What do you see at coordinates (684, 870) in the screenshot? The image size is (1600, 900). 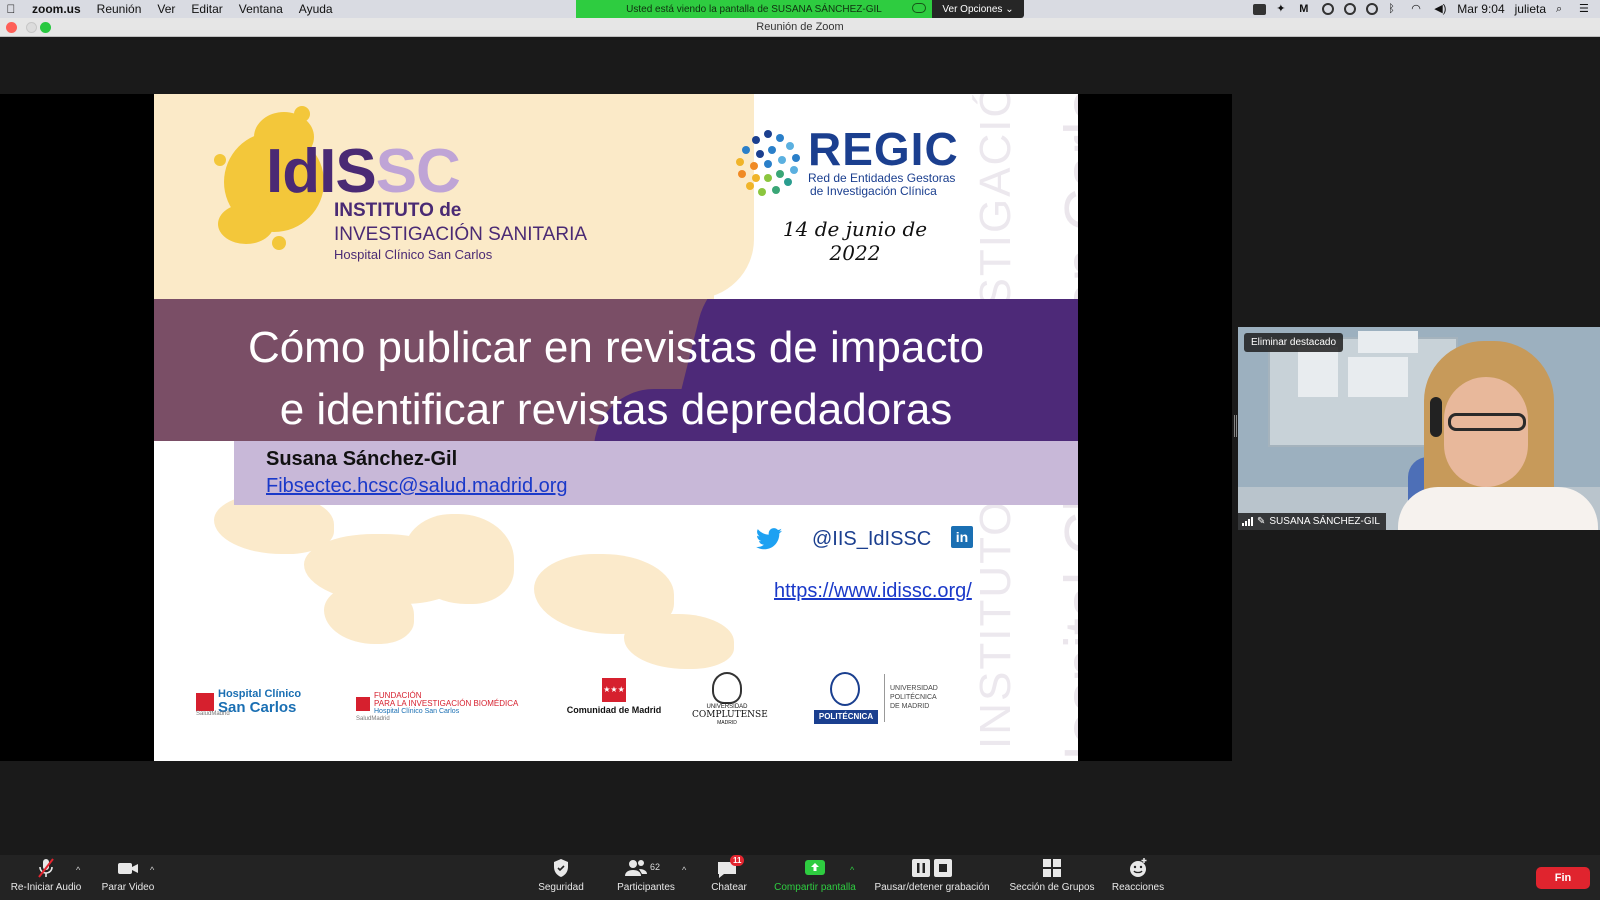 I see `participants-options-chevron-up-icon: ^` at bounding box center [684, 870].